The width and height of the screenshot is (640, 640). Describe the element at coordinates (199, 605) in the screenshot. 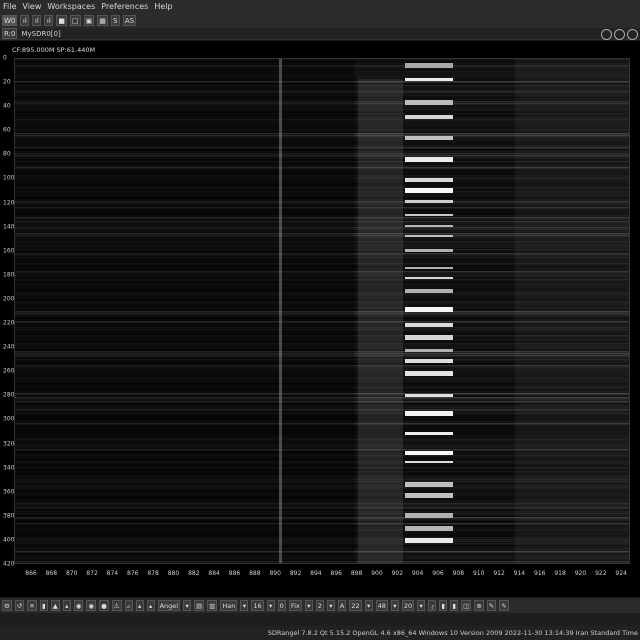

I see `spectrum-control-15: ▤` at that location.